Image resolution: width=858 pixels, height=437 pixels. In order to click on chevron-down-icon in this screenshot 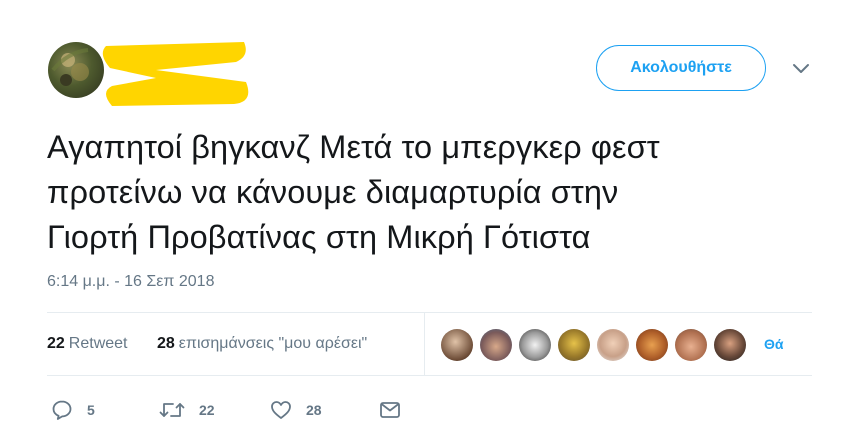, I will do `click(801, 69)`.